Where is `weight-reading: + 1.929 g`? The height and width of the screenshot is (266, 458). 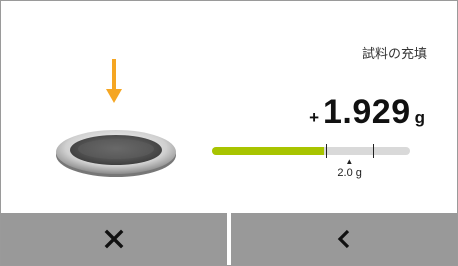
weight-reading: + 1.929 g is located at coordinates (367, 112).